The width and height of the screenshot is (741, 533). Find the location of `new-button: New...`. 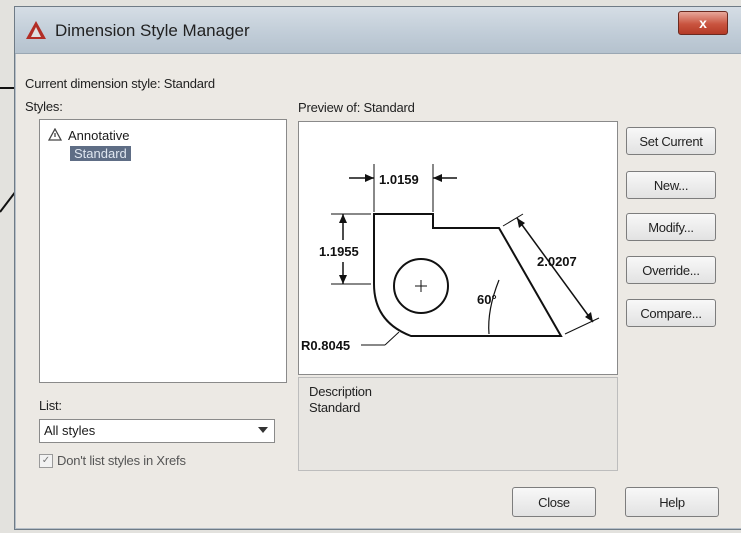

new-button: New... is located at coordinates (671, 185).